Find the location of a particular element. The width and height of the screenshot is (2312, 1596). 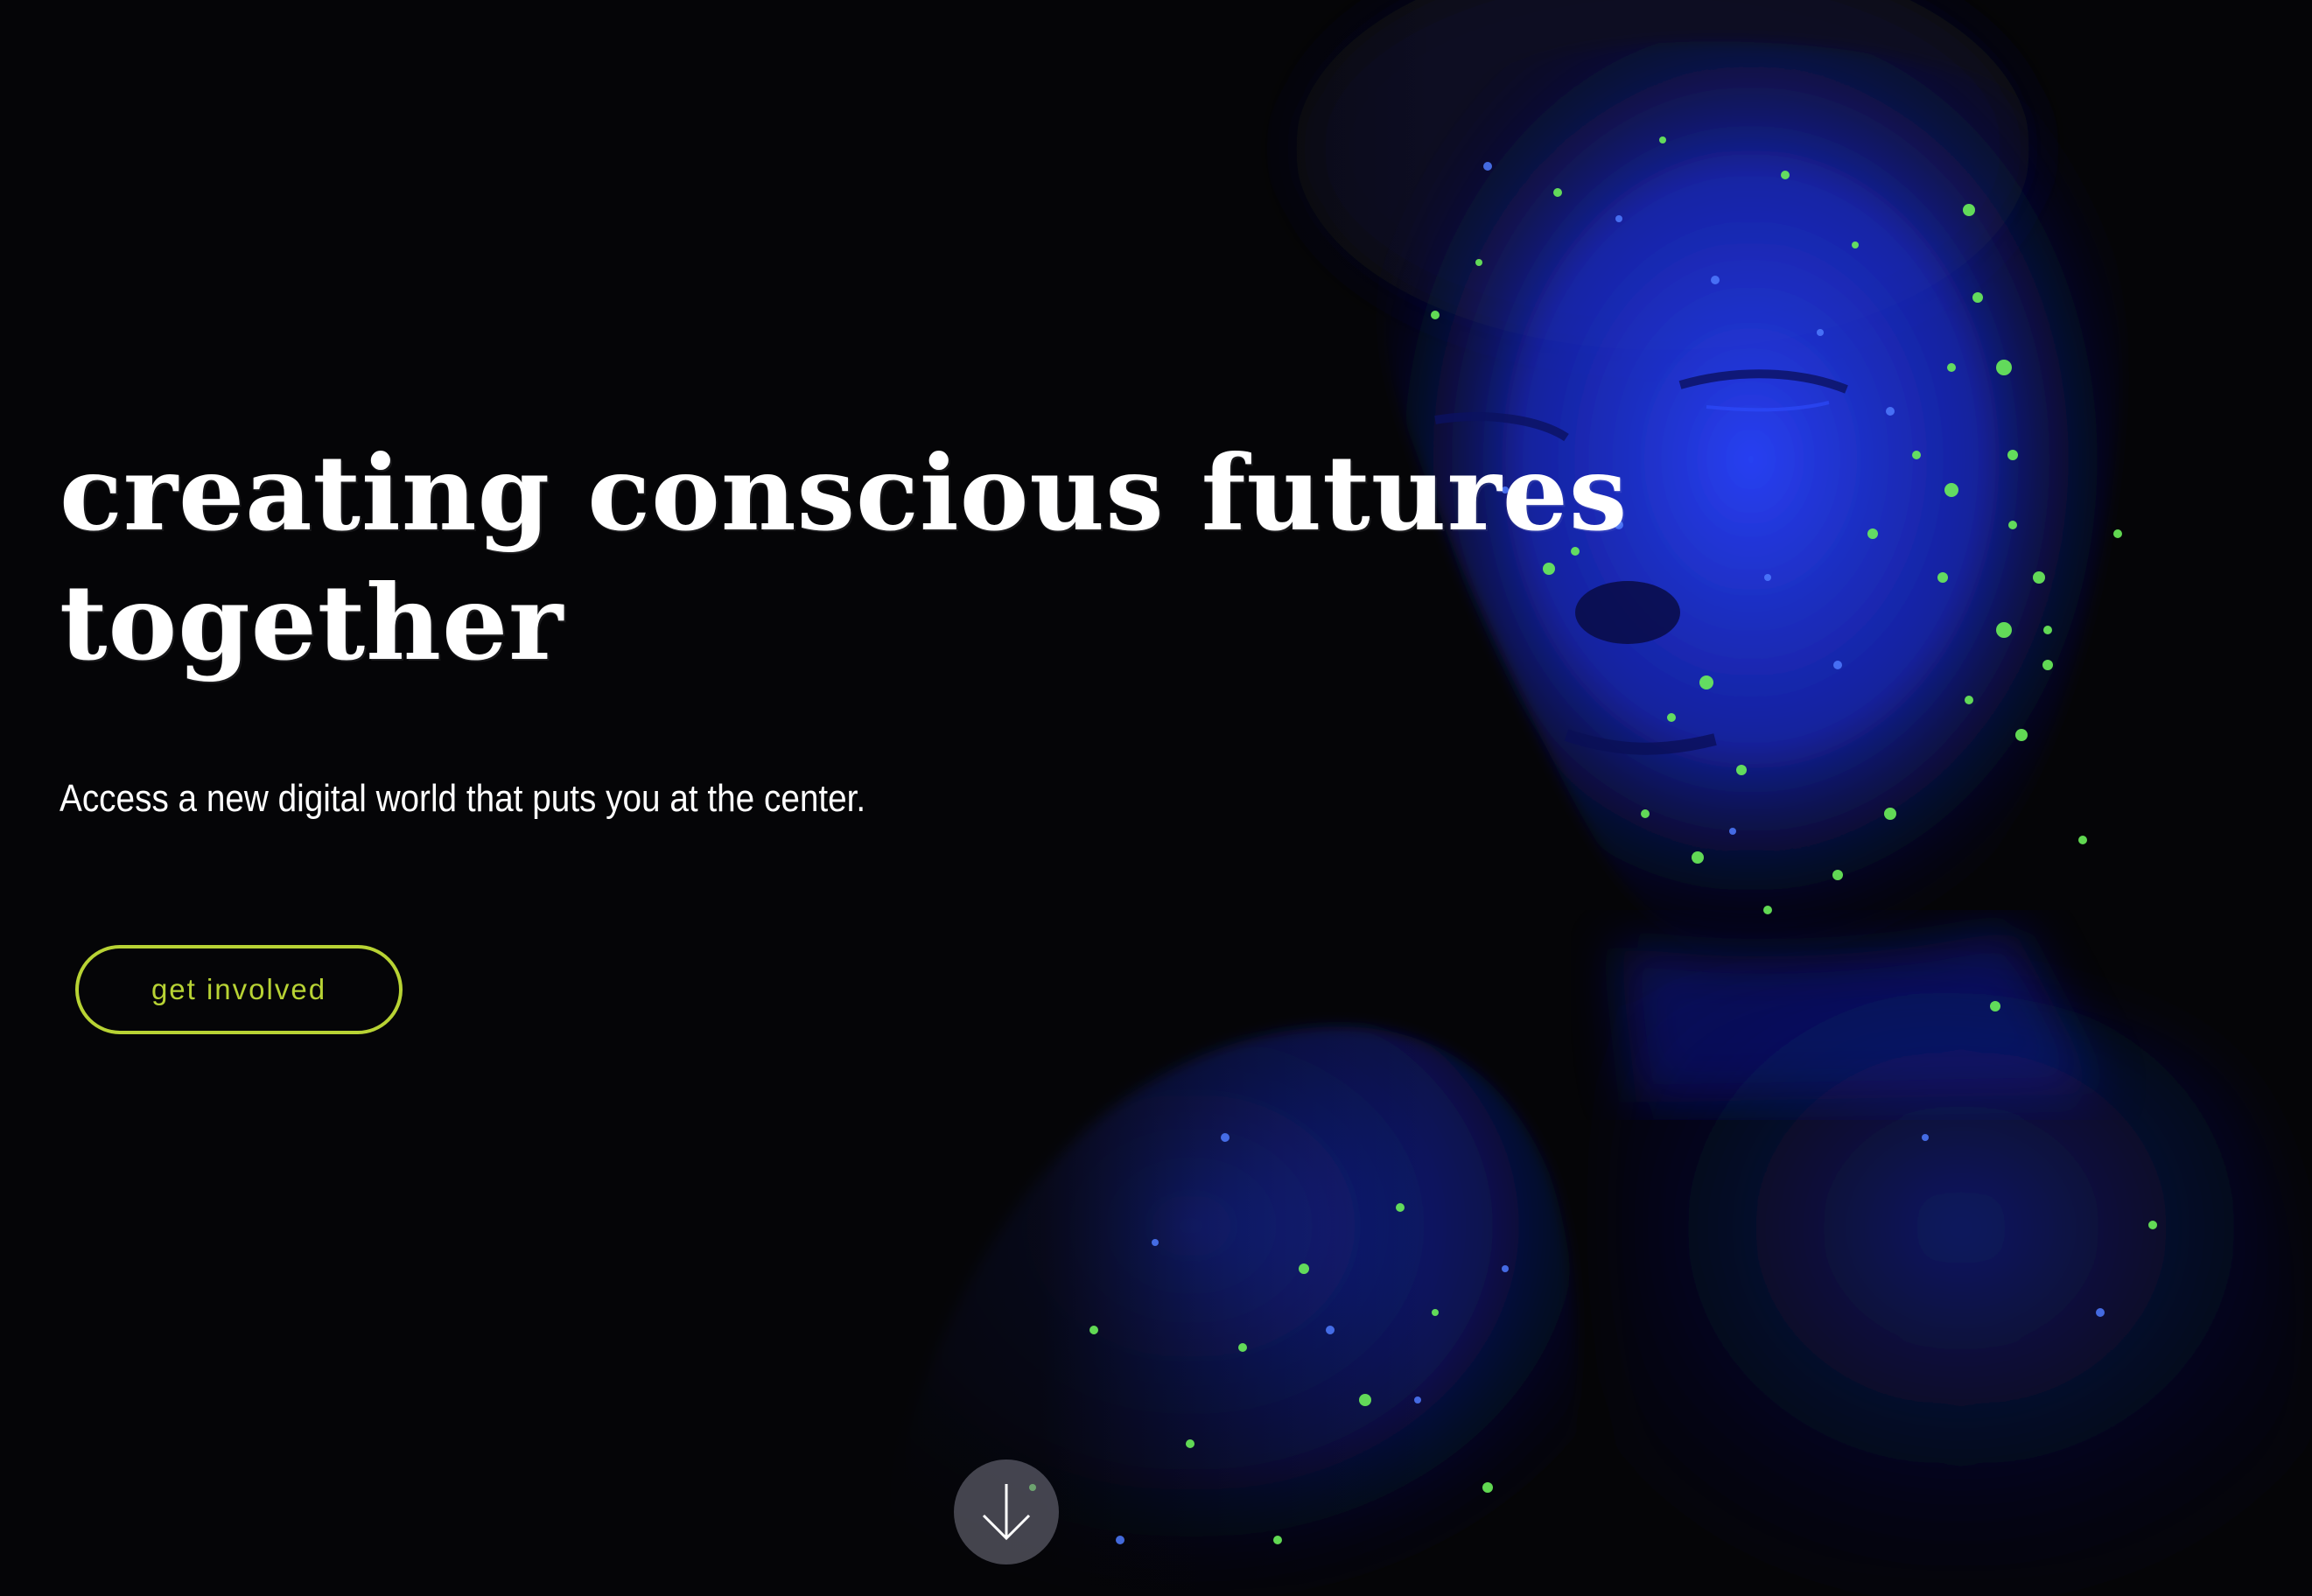

hero-headline-line-1: creating conscious futures is located at coordinates (844, 493).